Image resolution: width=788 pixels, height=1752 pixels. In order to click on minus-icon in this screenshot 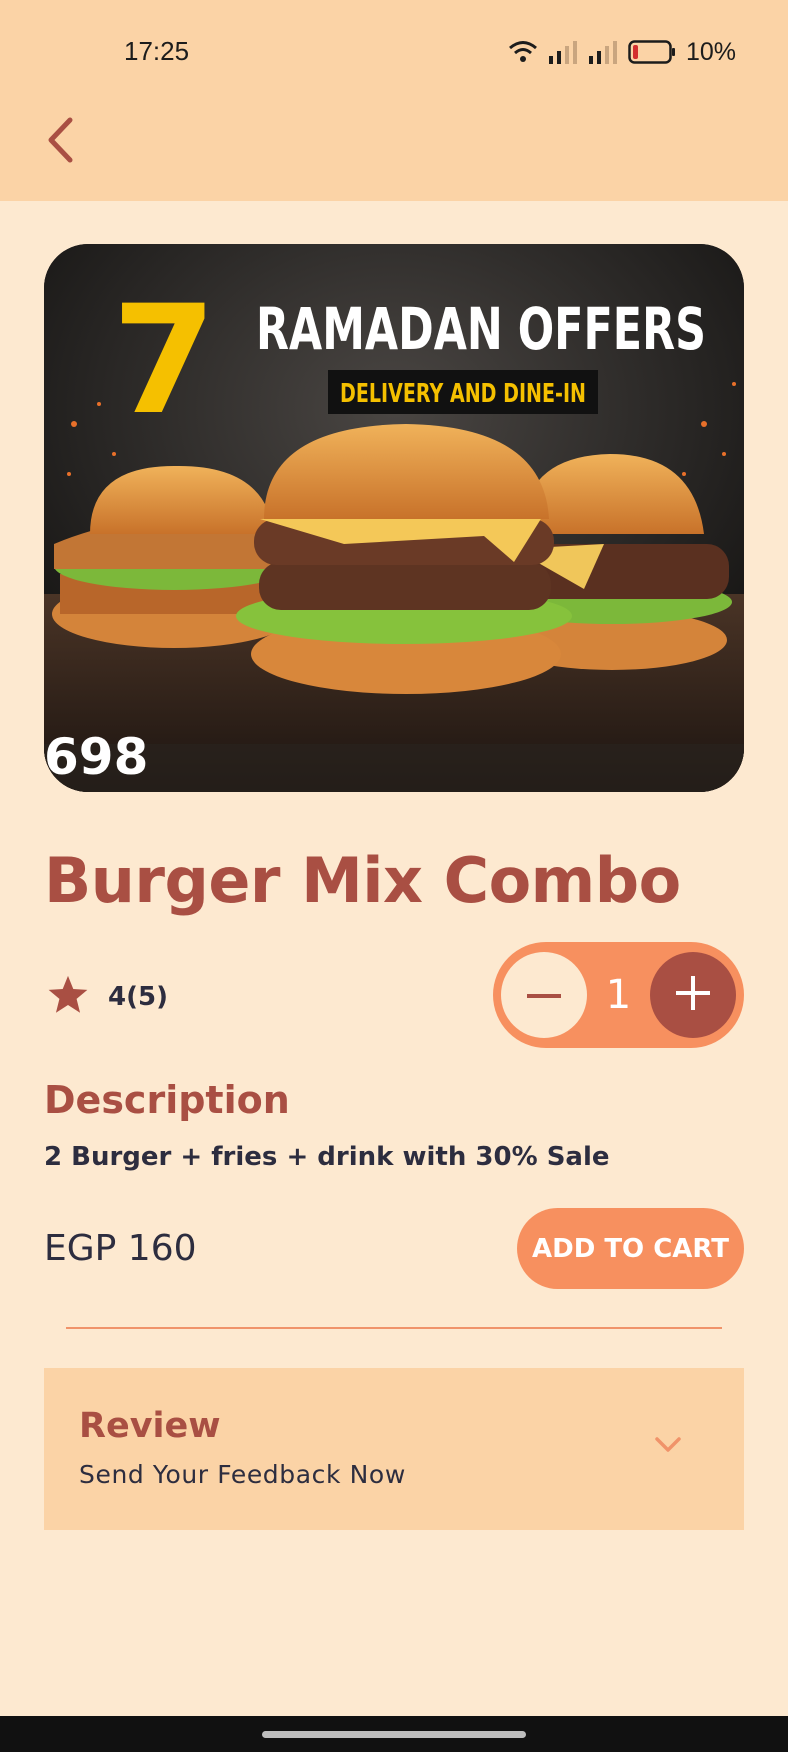, I will do `click(544, 995)`.